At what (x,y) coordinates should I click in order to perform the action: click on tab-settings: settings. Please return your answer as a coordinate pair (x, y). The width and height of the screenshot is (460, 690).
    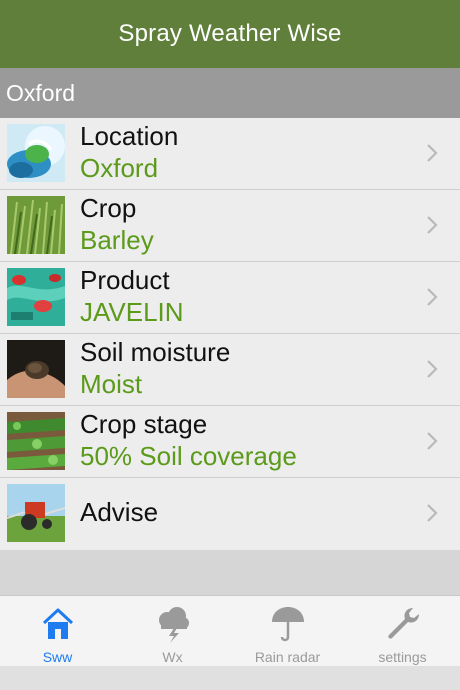
    Looking at the image, I should click on (402, 631).